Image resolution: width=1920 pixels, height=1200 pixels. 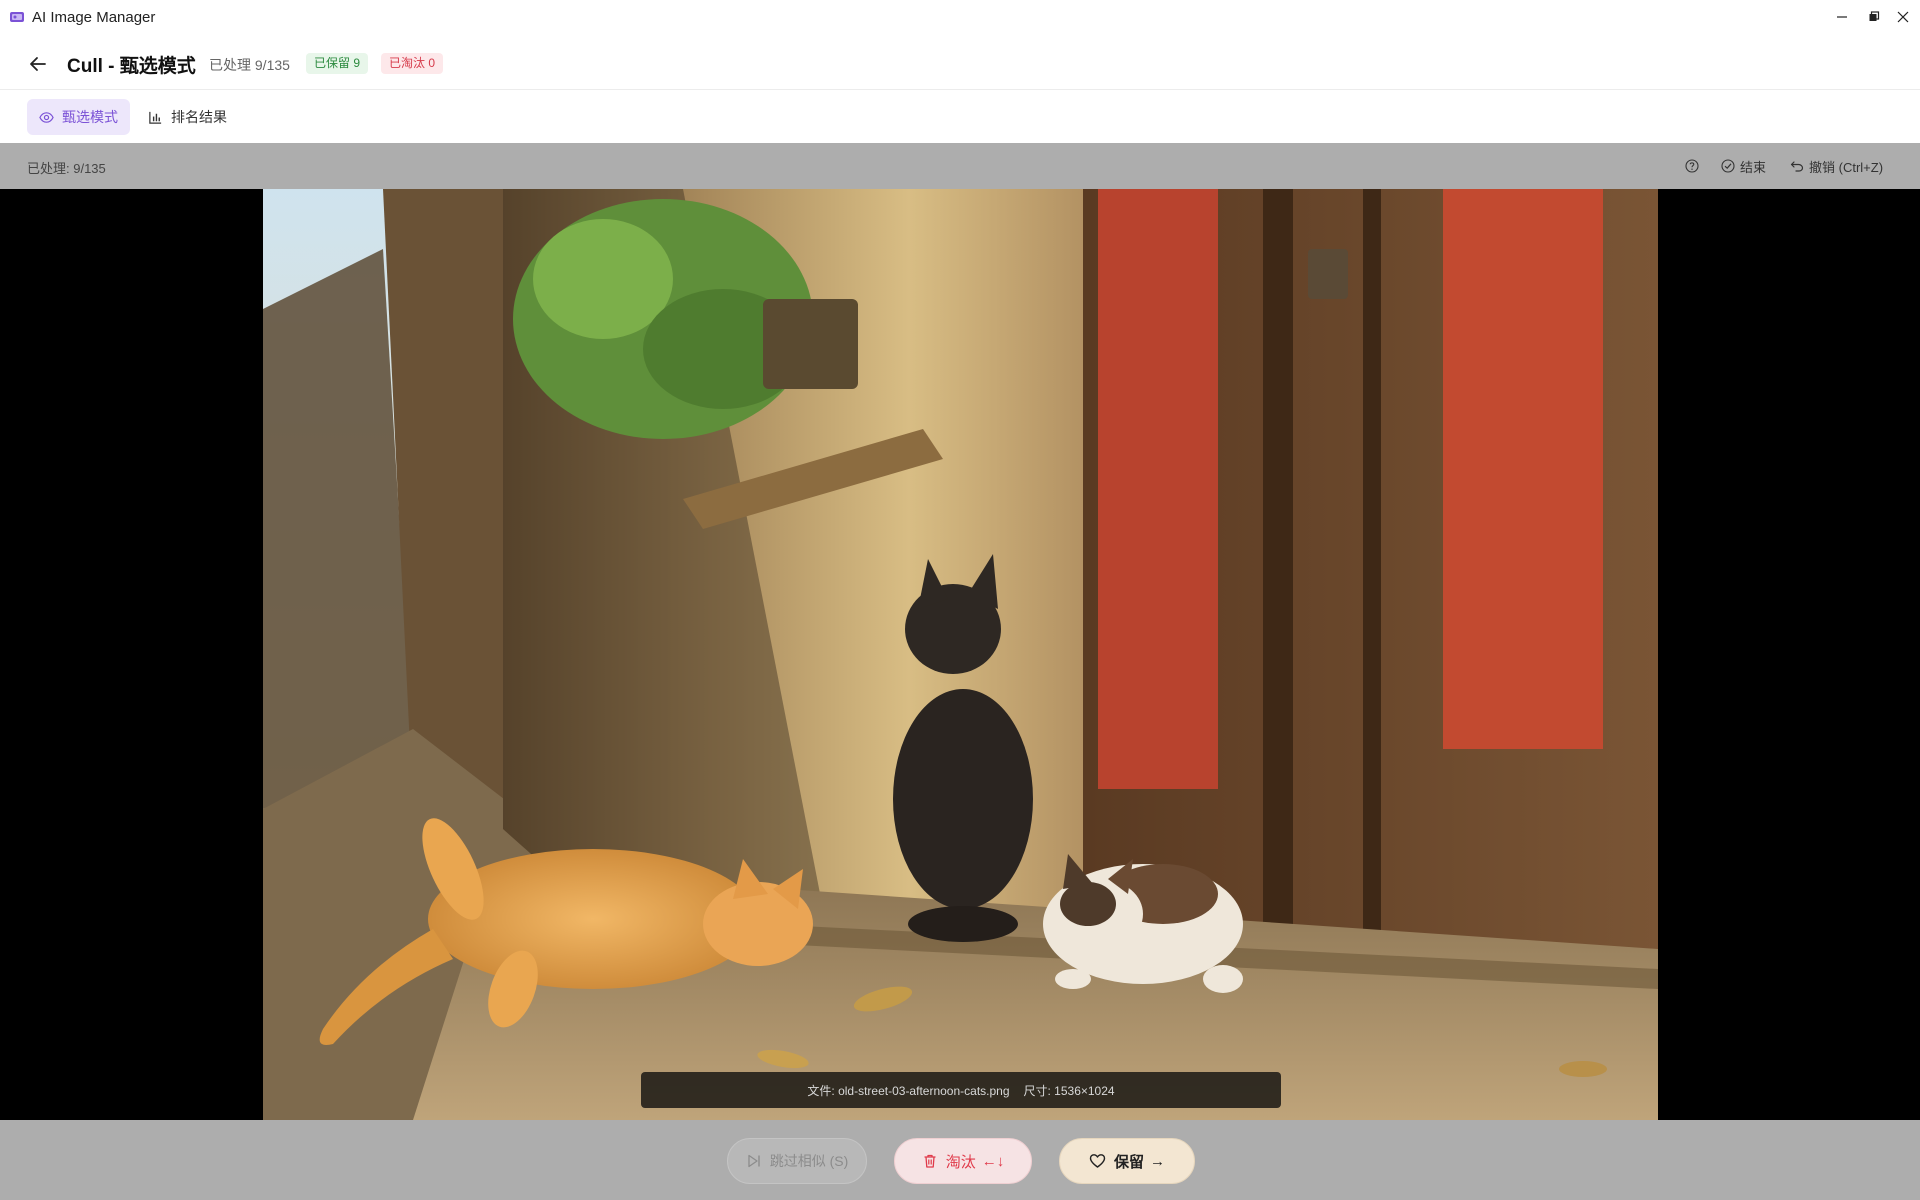 I want to click on action-bar: 跳过相似 (S) 淘汰 ←↓ 保留 →, so click(x=960, y=1160).